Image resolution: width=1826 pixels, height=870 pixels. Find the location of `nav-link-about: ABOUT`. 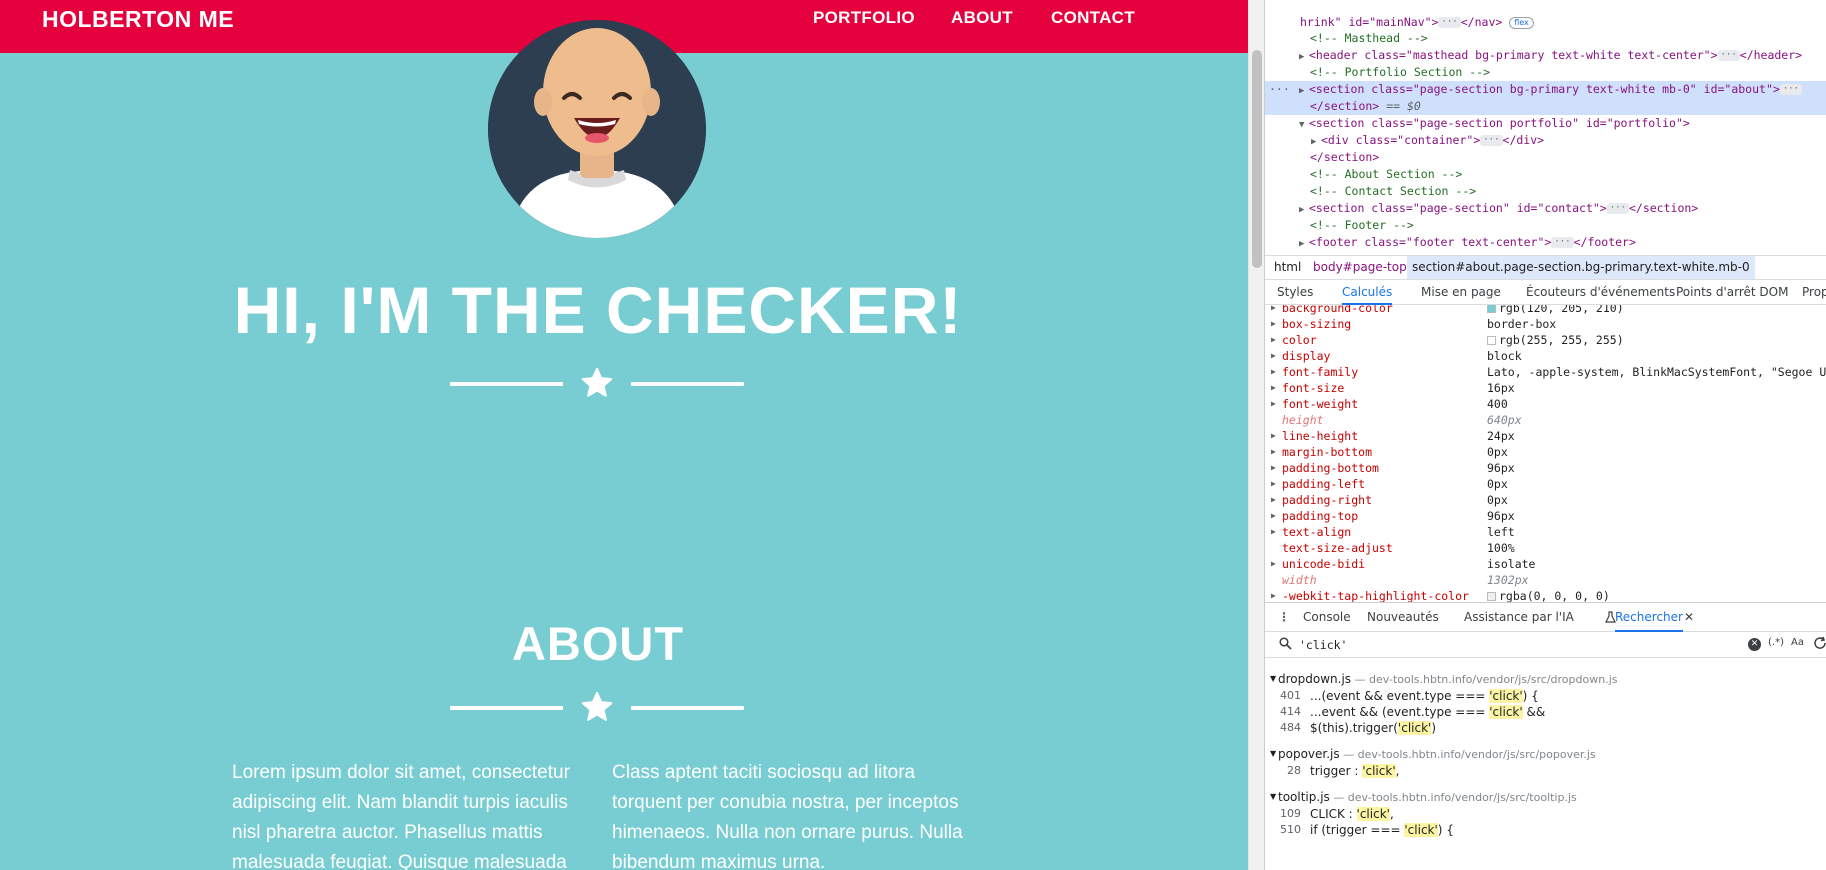

nav-link-about: ABOUT is located at coordinates (982, 18).